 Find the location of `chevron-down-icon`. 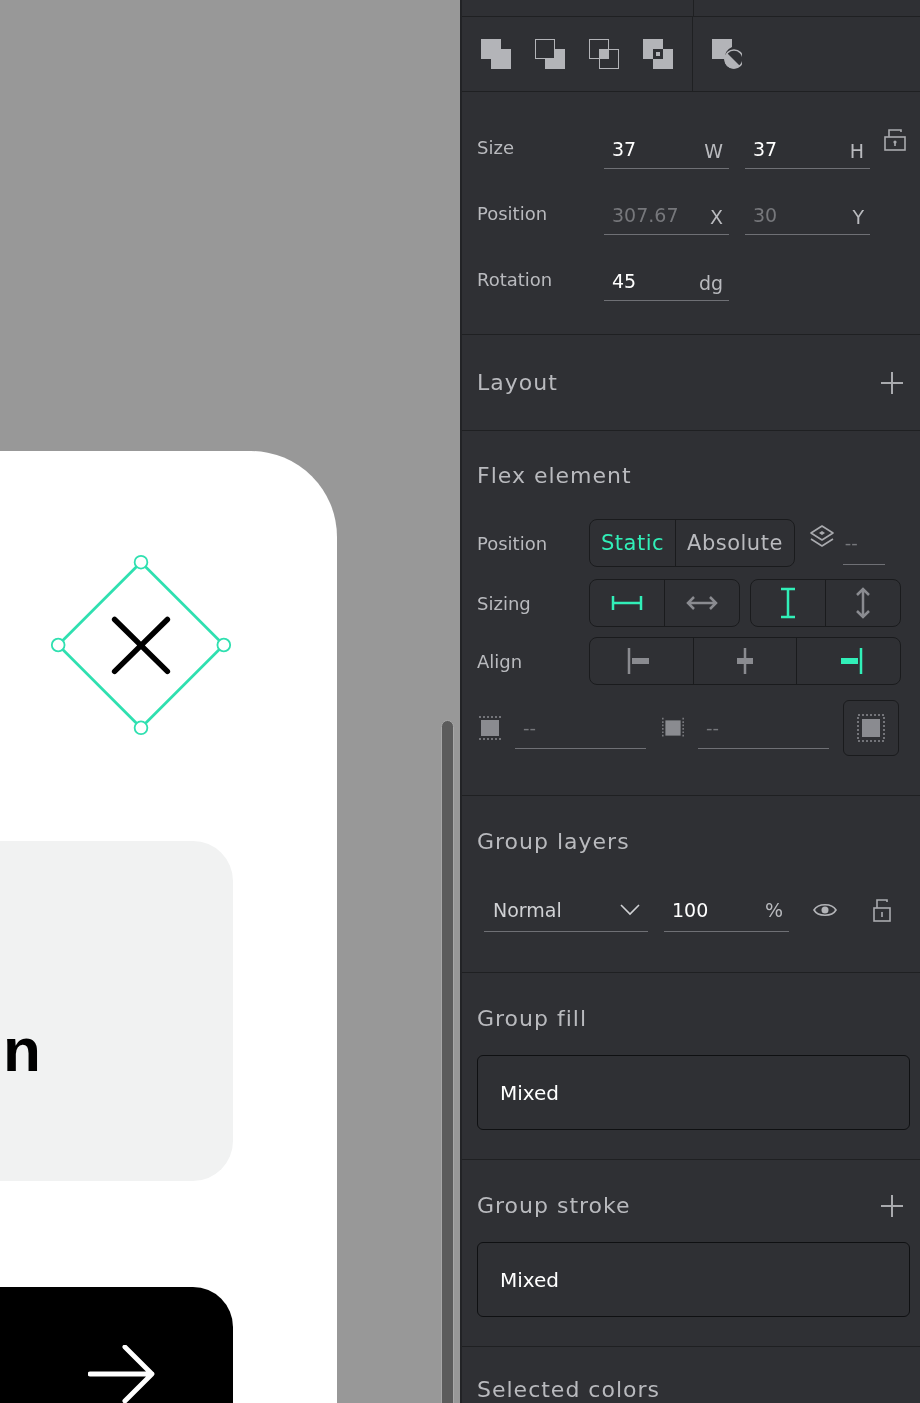

chevron-down-icon is located at coordinates (630, 909).